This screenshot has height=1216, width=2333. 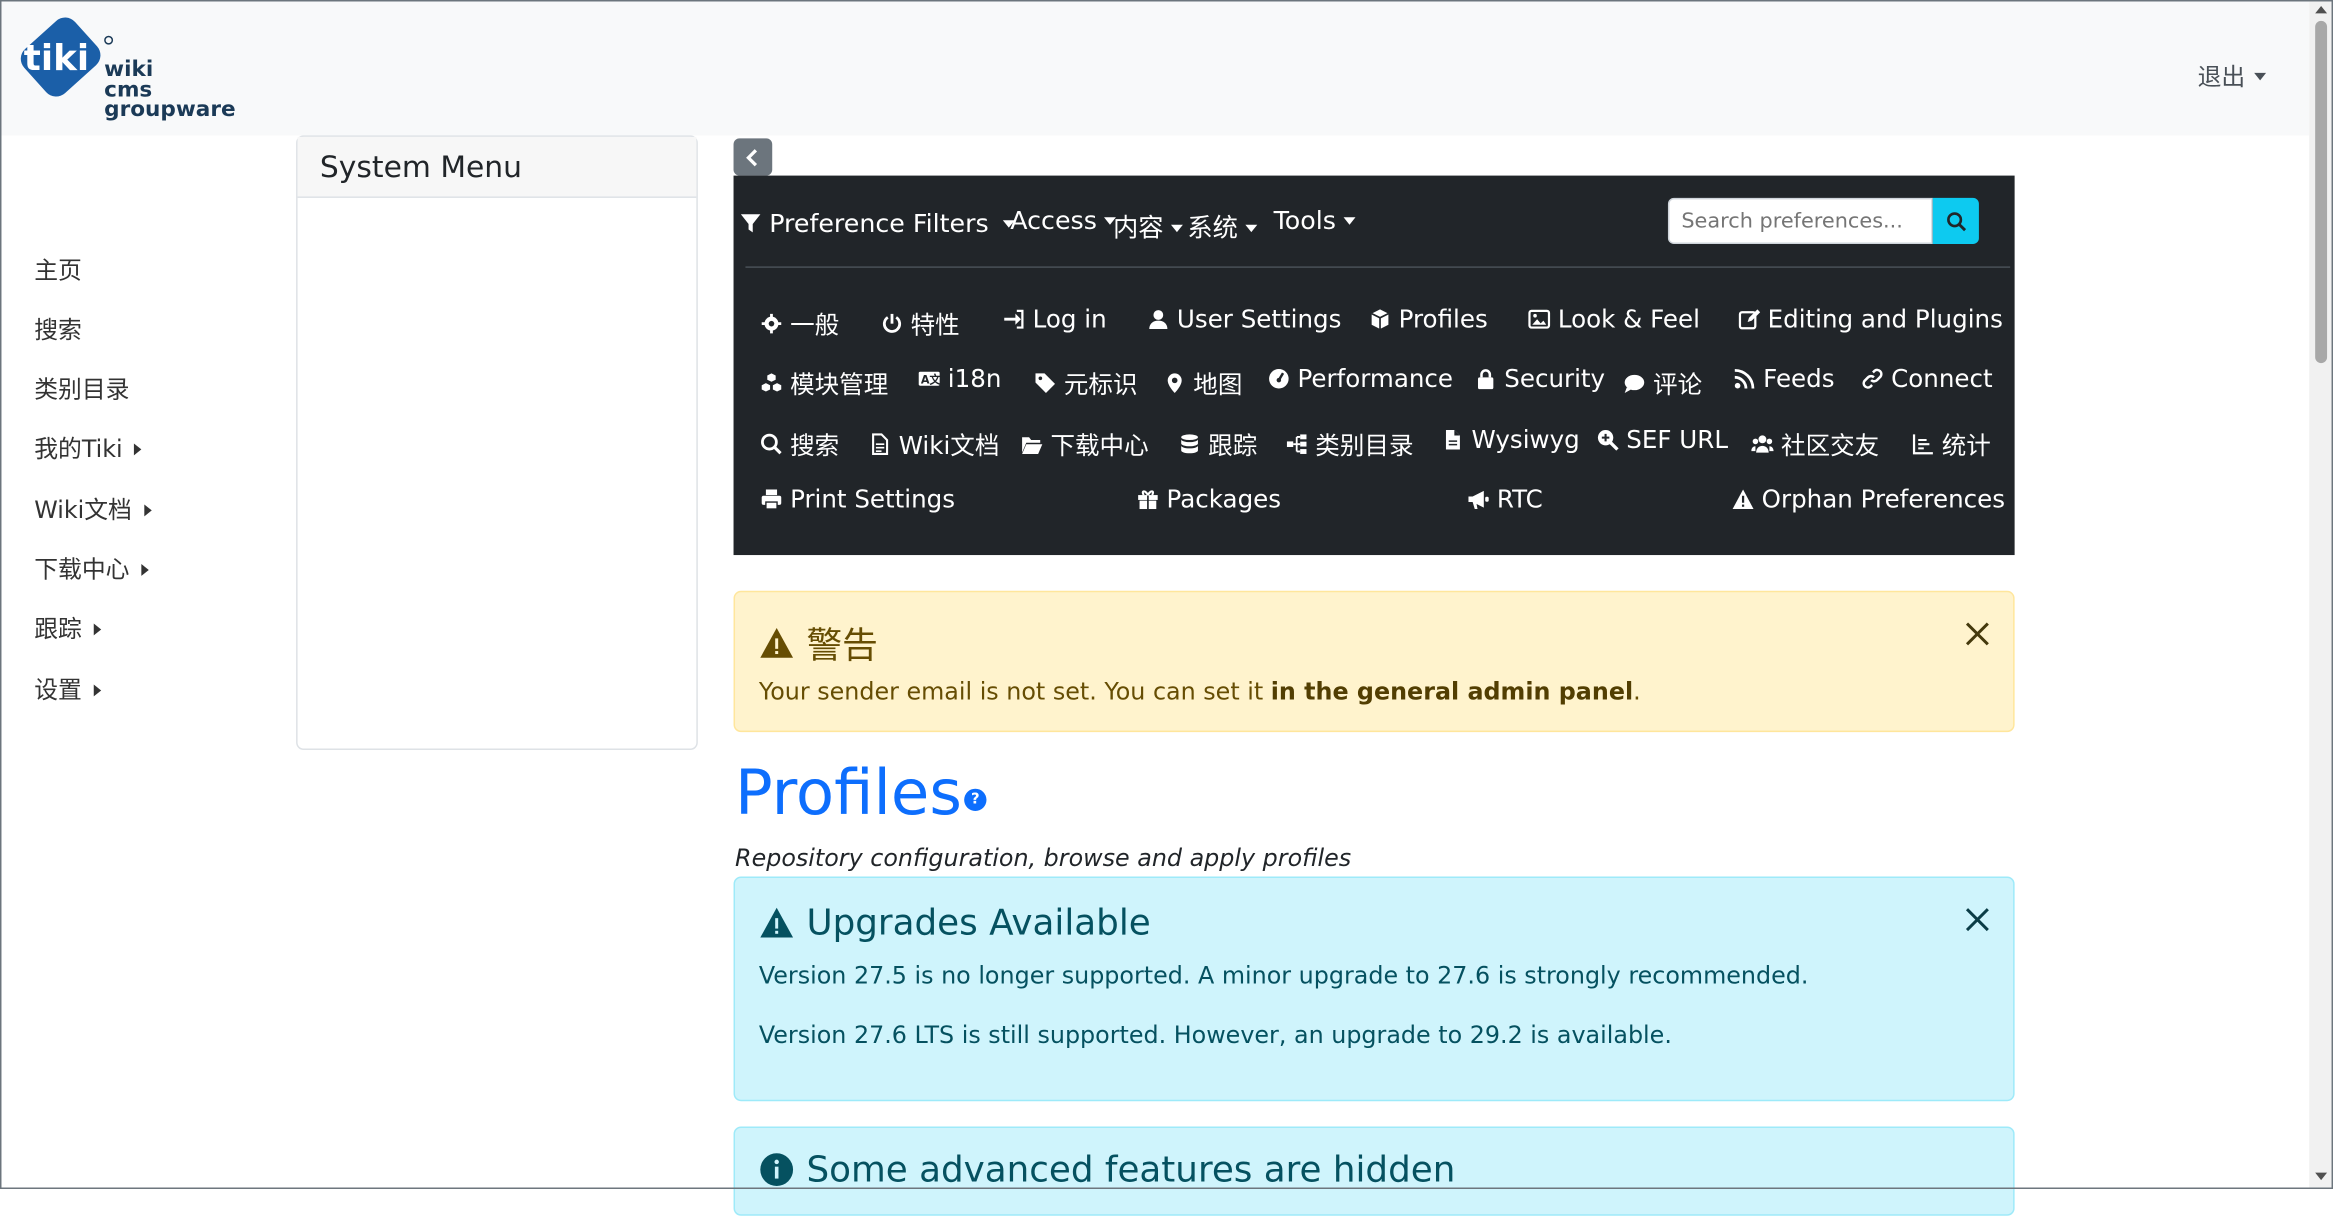 I want to click on admin-nav-link: 跟踪, so click(x=1217, y=444).